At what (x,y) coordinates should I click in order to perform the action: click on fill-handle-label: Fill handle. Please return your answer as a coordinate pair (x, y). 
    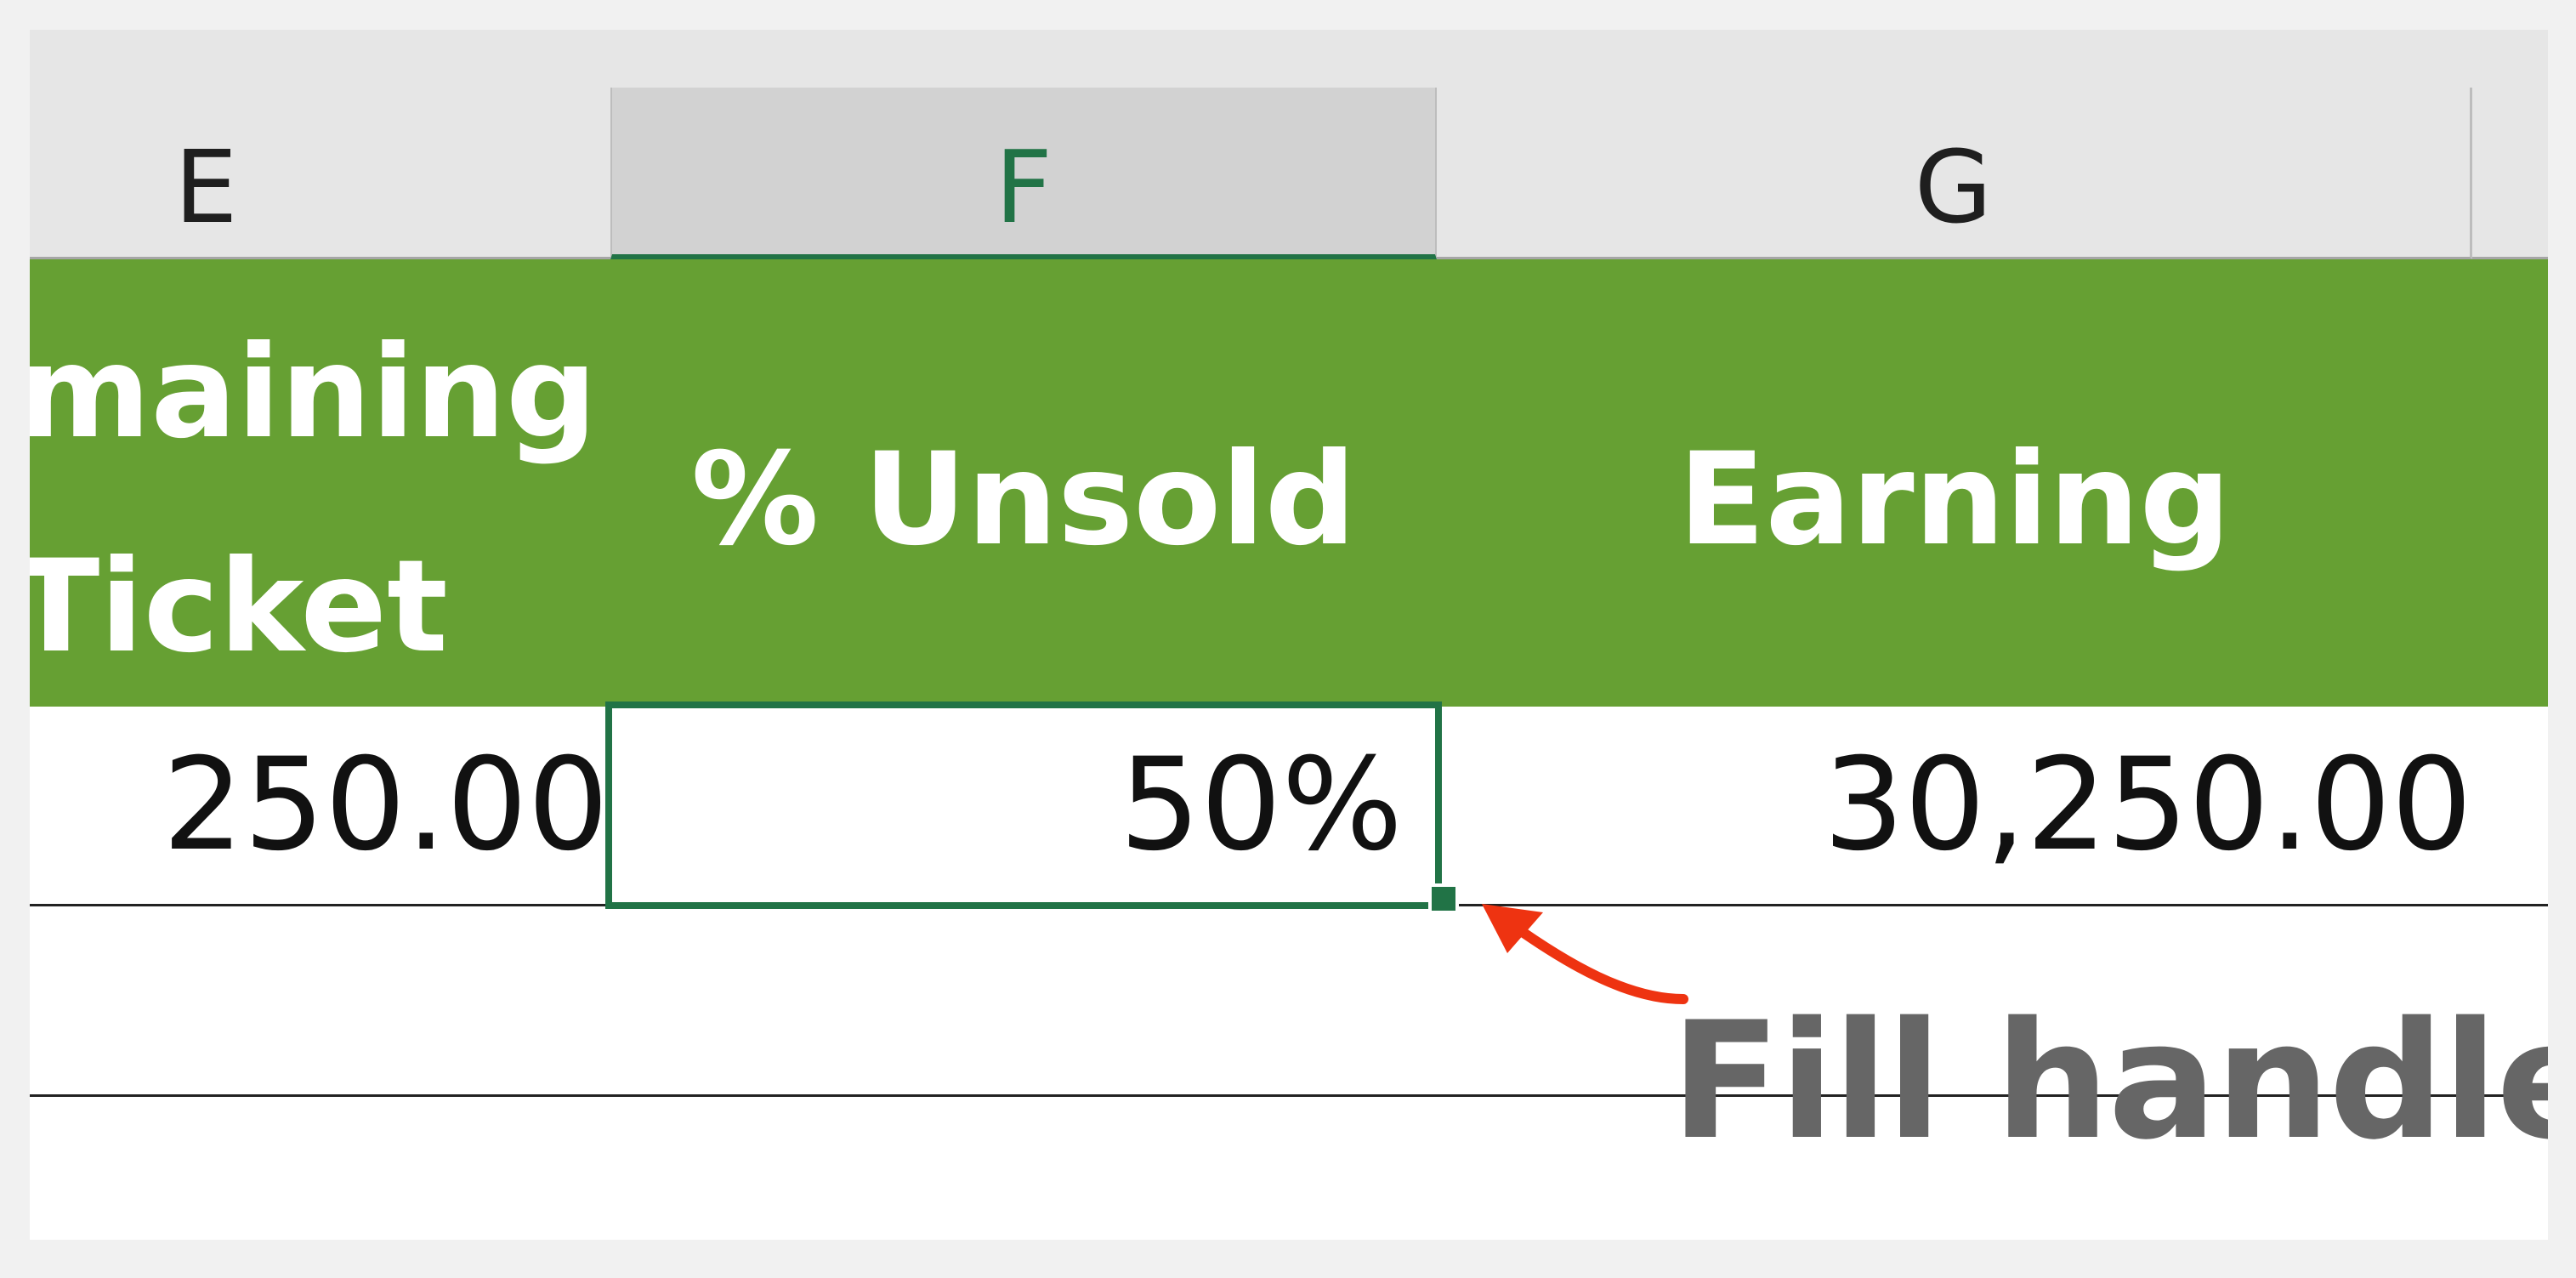
    Looking at the image, I should click on (2110, 1081).